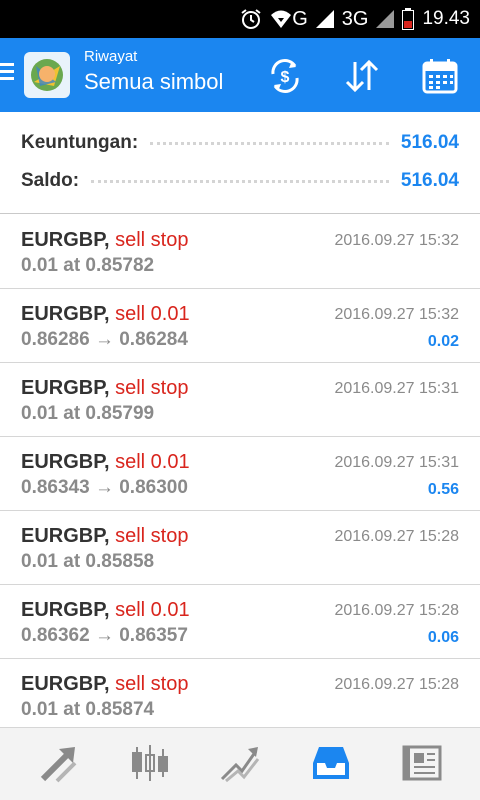 The image size is (480, 800). I want to click on alarm-icon, so click(251, 19).